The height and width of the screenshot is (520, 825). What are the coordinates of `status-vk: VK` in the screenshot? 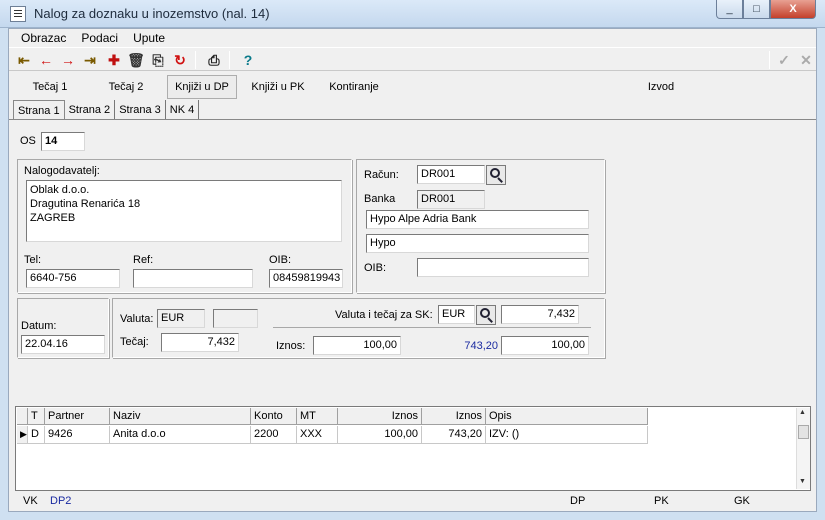 It's located at (30, 501).